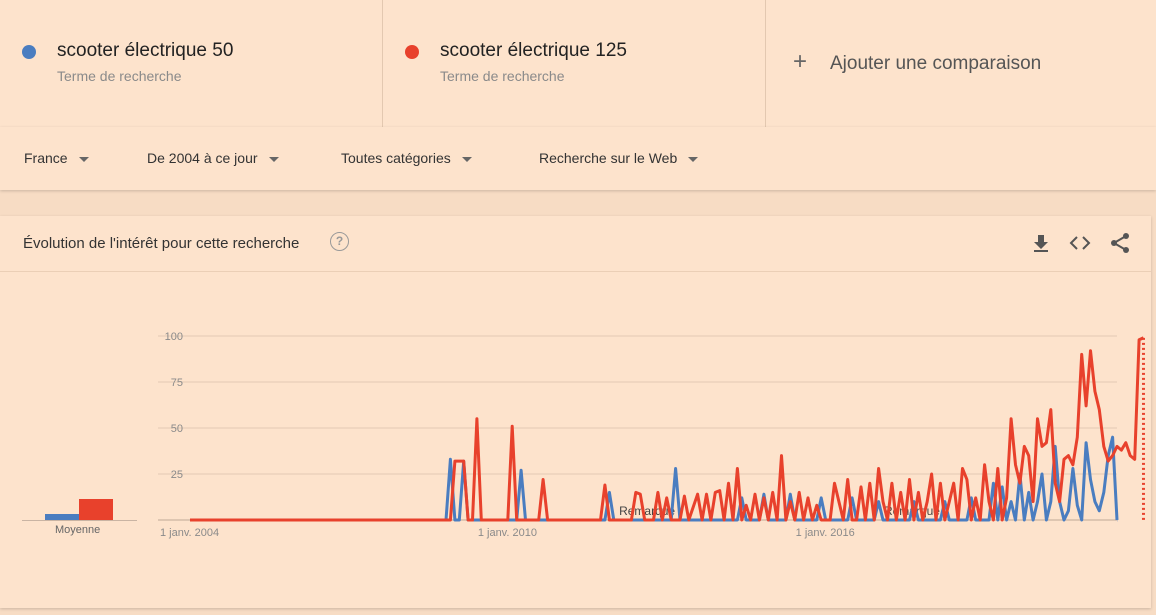 The image size is (1156, 615). I want to click on x-tick-label: 1 janv. 2004, so click(189, 533).